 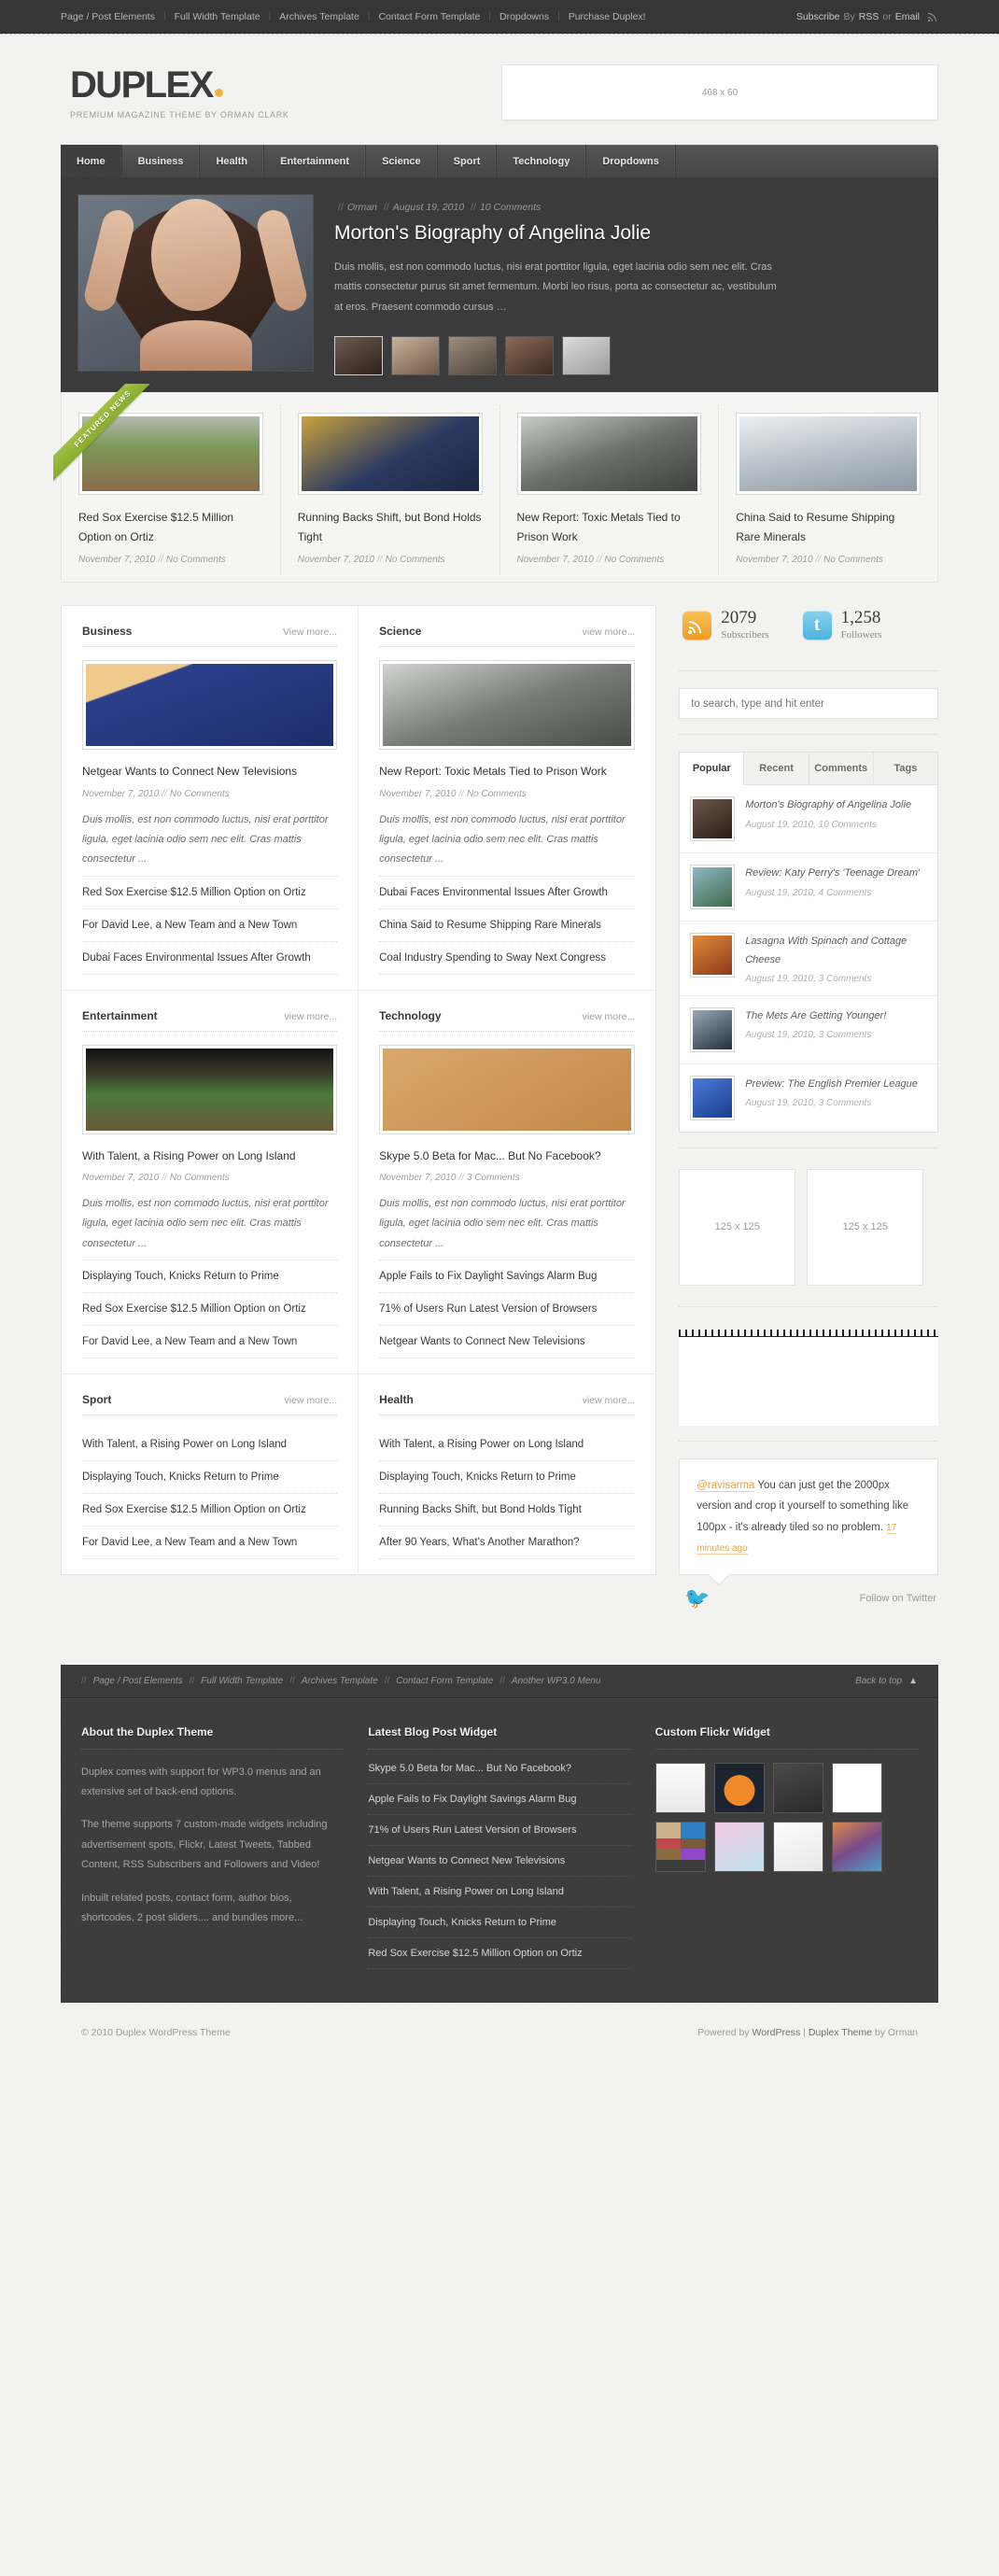 I want to click on nav-item-business: Business, so click(x=161, y=161).